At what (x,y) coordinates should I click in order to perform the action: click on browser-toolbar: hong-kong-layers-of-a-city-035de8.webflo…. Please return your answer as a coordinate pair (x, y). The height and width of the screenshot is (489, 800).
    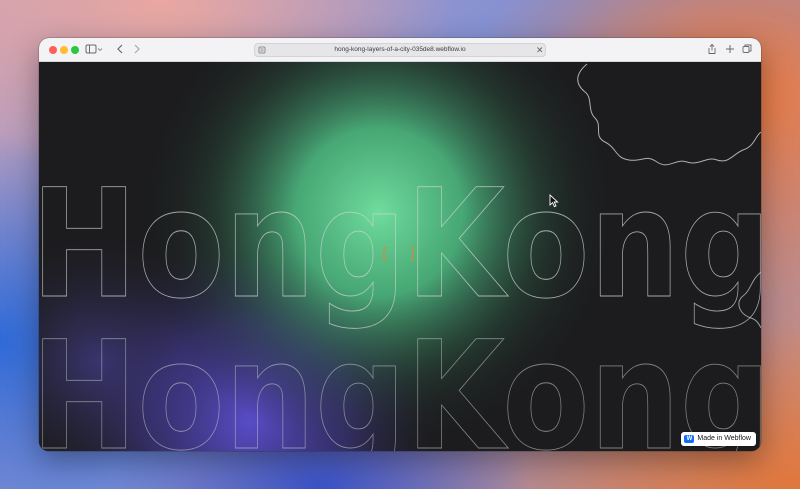
    Looking at the image, I should click on (400, 50).